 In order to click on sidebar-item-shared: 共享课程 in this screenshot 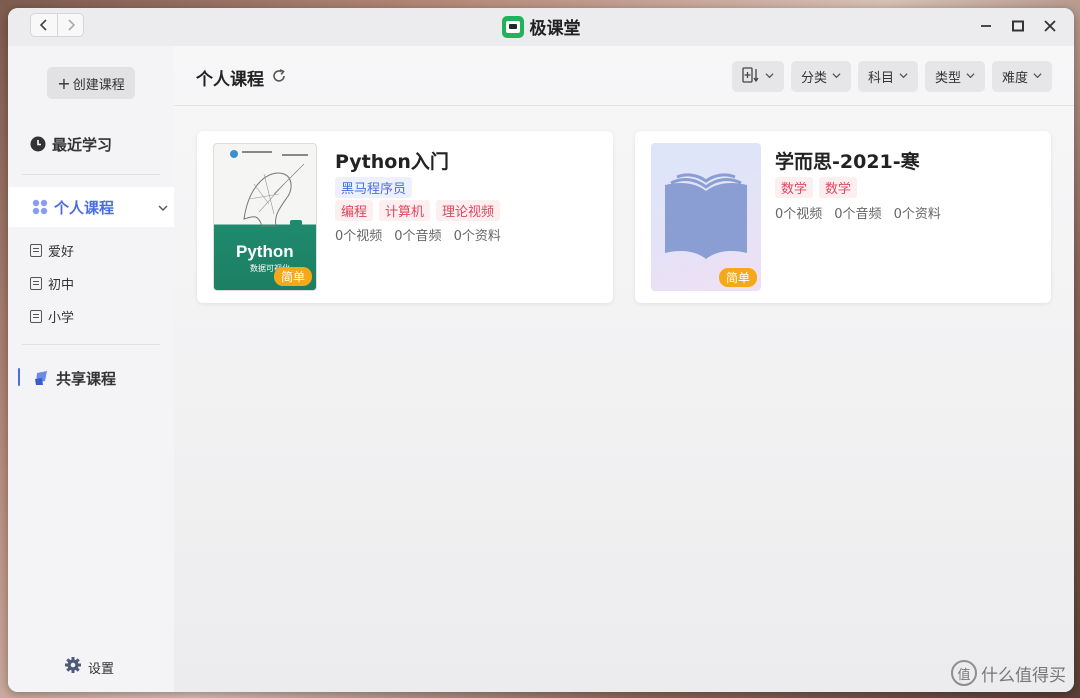, I will do `click(91, 378)`.